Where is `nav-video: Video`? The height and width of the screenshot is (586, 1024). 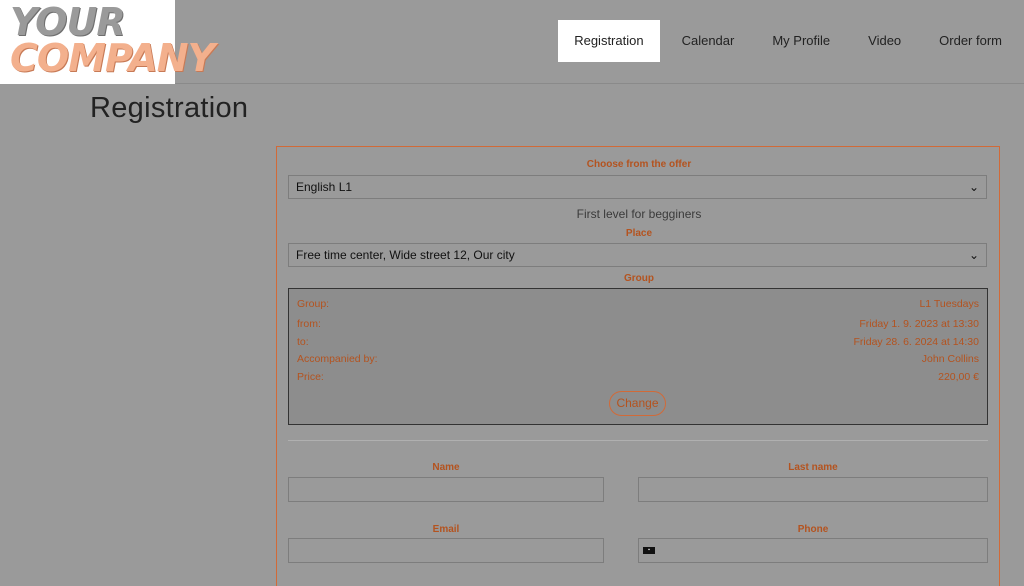 nav-video: Video is located at coordinates (884, 41).